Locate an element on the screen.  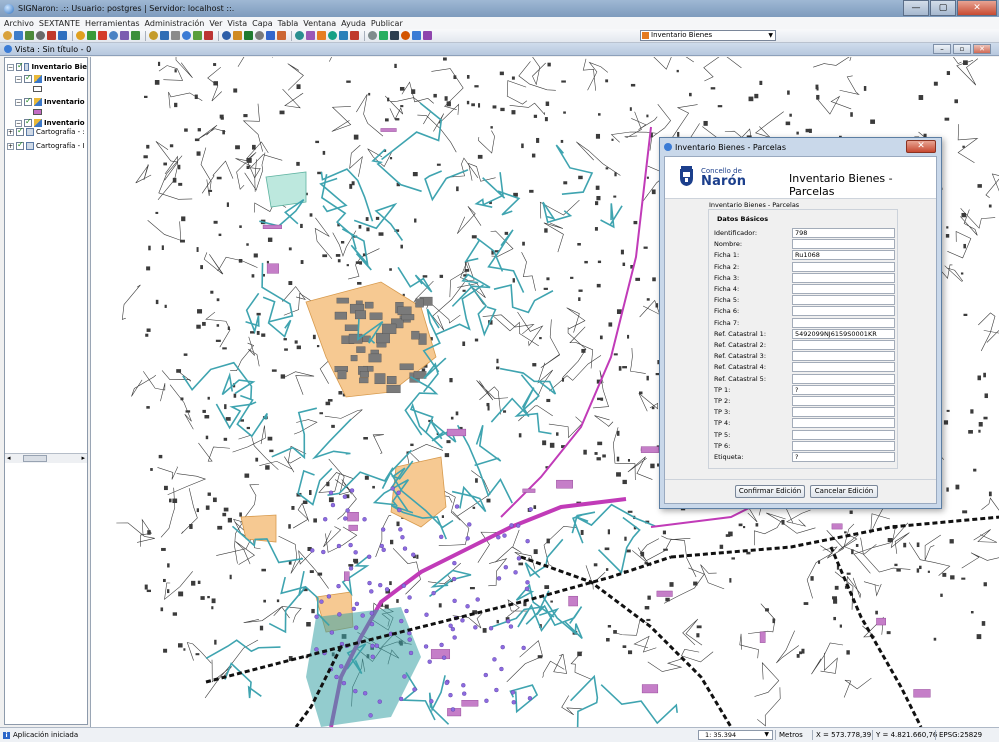
menu-vista: Vista is located at coordinates (237, 23).